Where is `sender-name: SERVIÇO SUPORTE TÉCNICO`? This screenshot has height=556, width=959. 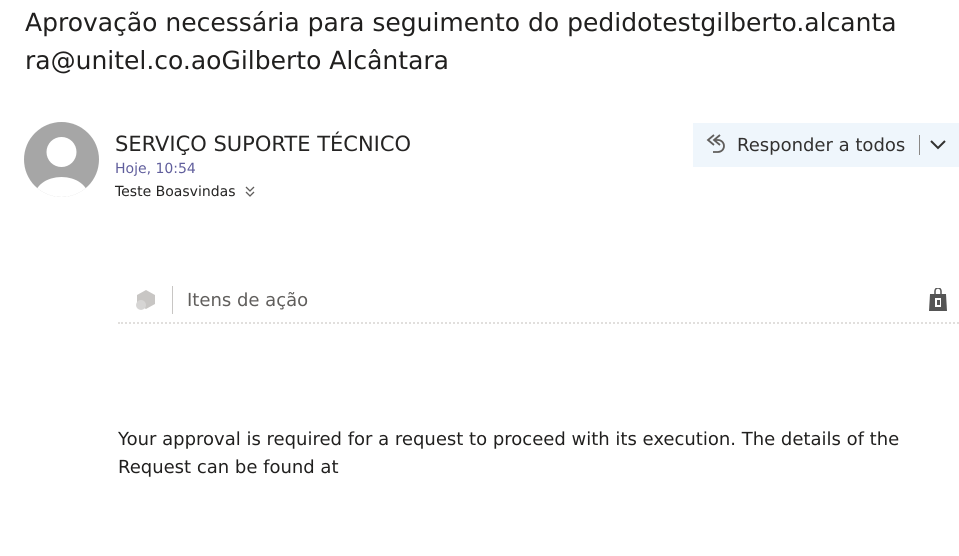 sender-name: SERVIÇO SUPORTE TÉCNICO is located at coordinates (263, 144).